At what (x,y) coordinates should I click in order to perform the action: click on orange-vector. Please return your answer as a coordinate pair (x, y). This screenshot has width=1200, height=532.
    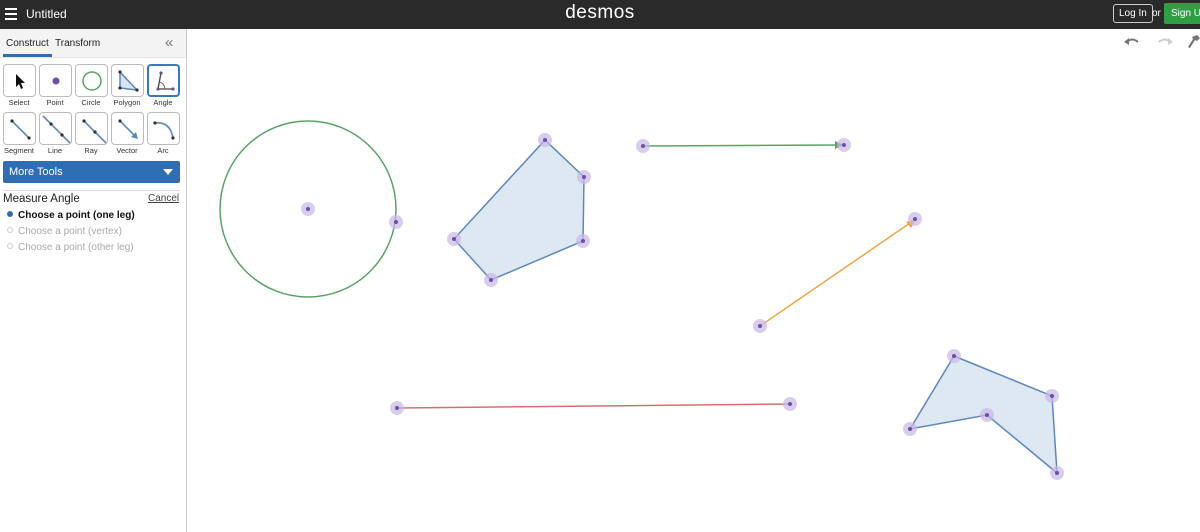
    Looking at the image, I should click on (835, 274).